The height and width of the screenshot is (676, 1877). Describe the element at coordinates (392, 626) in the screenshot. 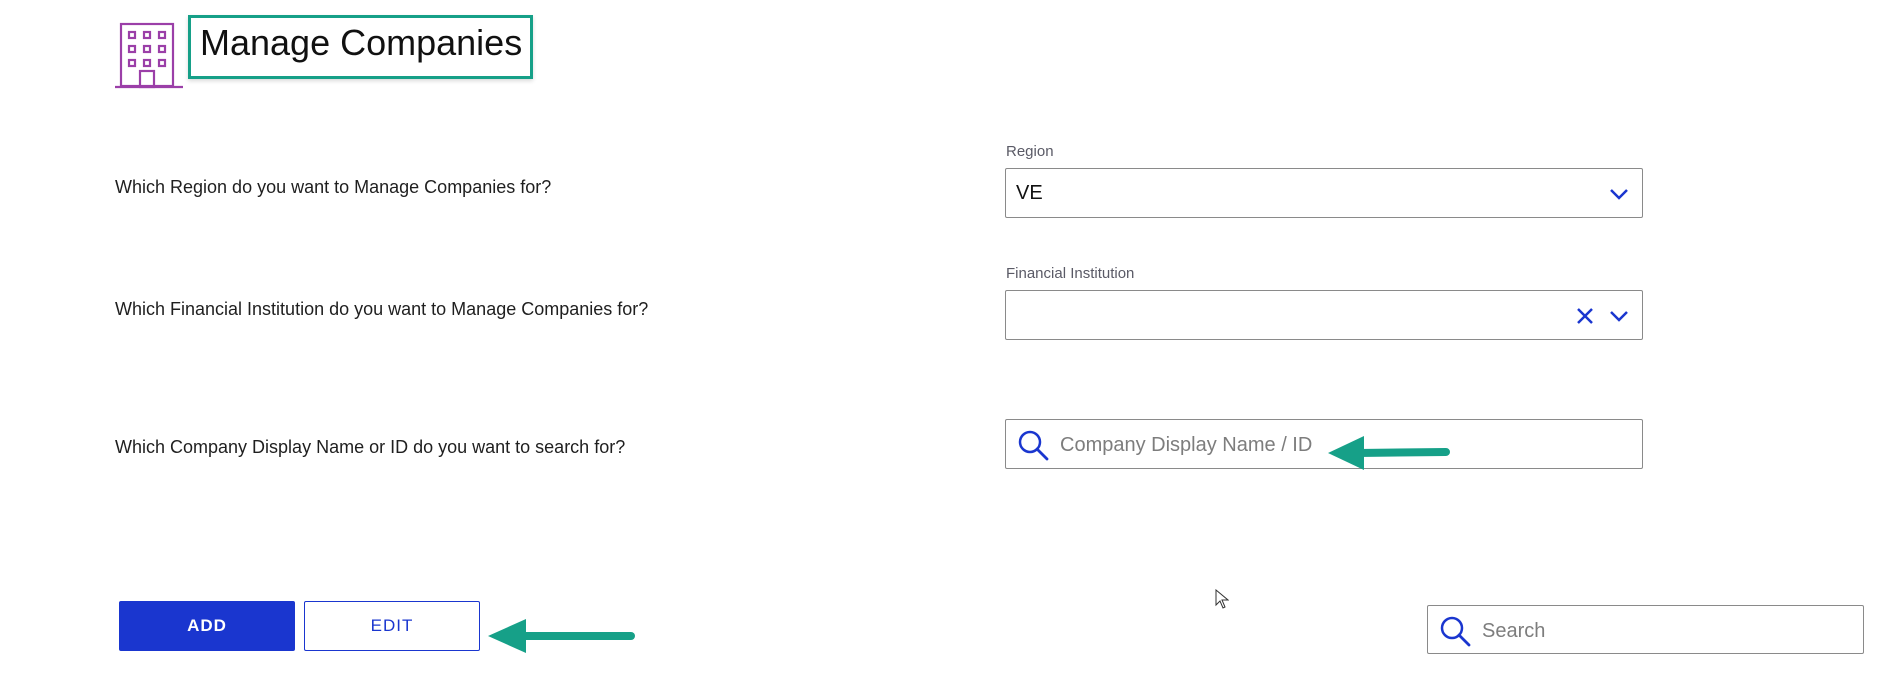

I see `edit-button: EDIT` at that location.